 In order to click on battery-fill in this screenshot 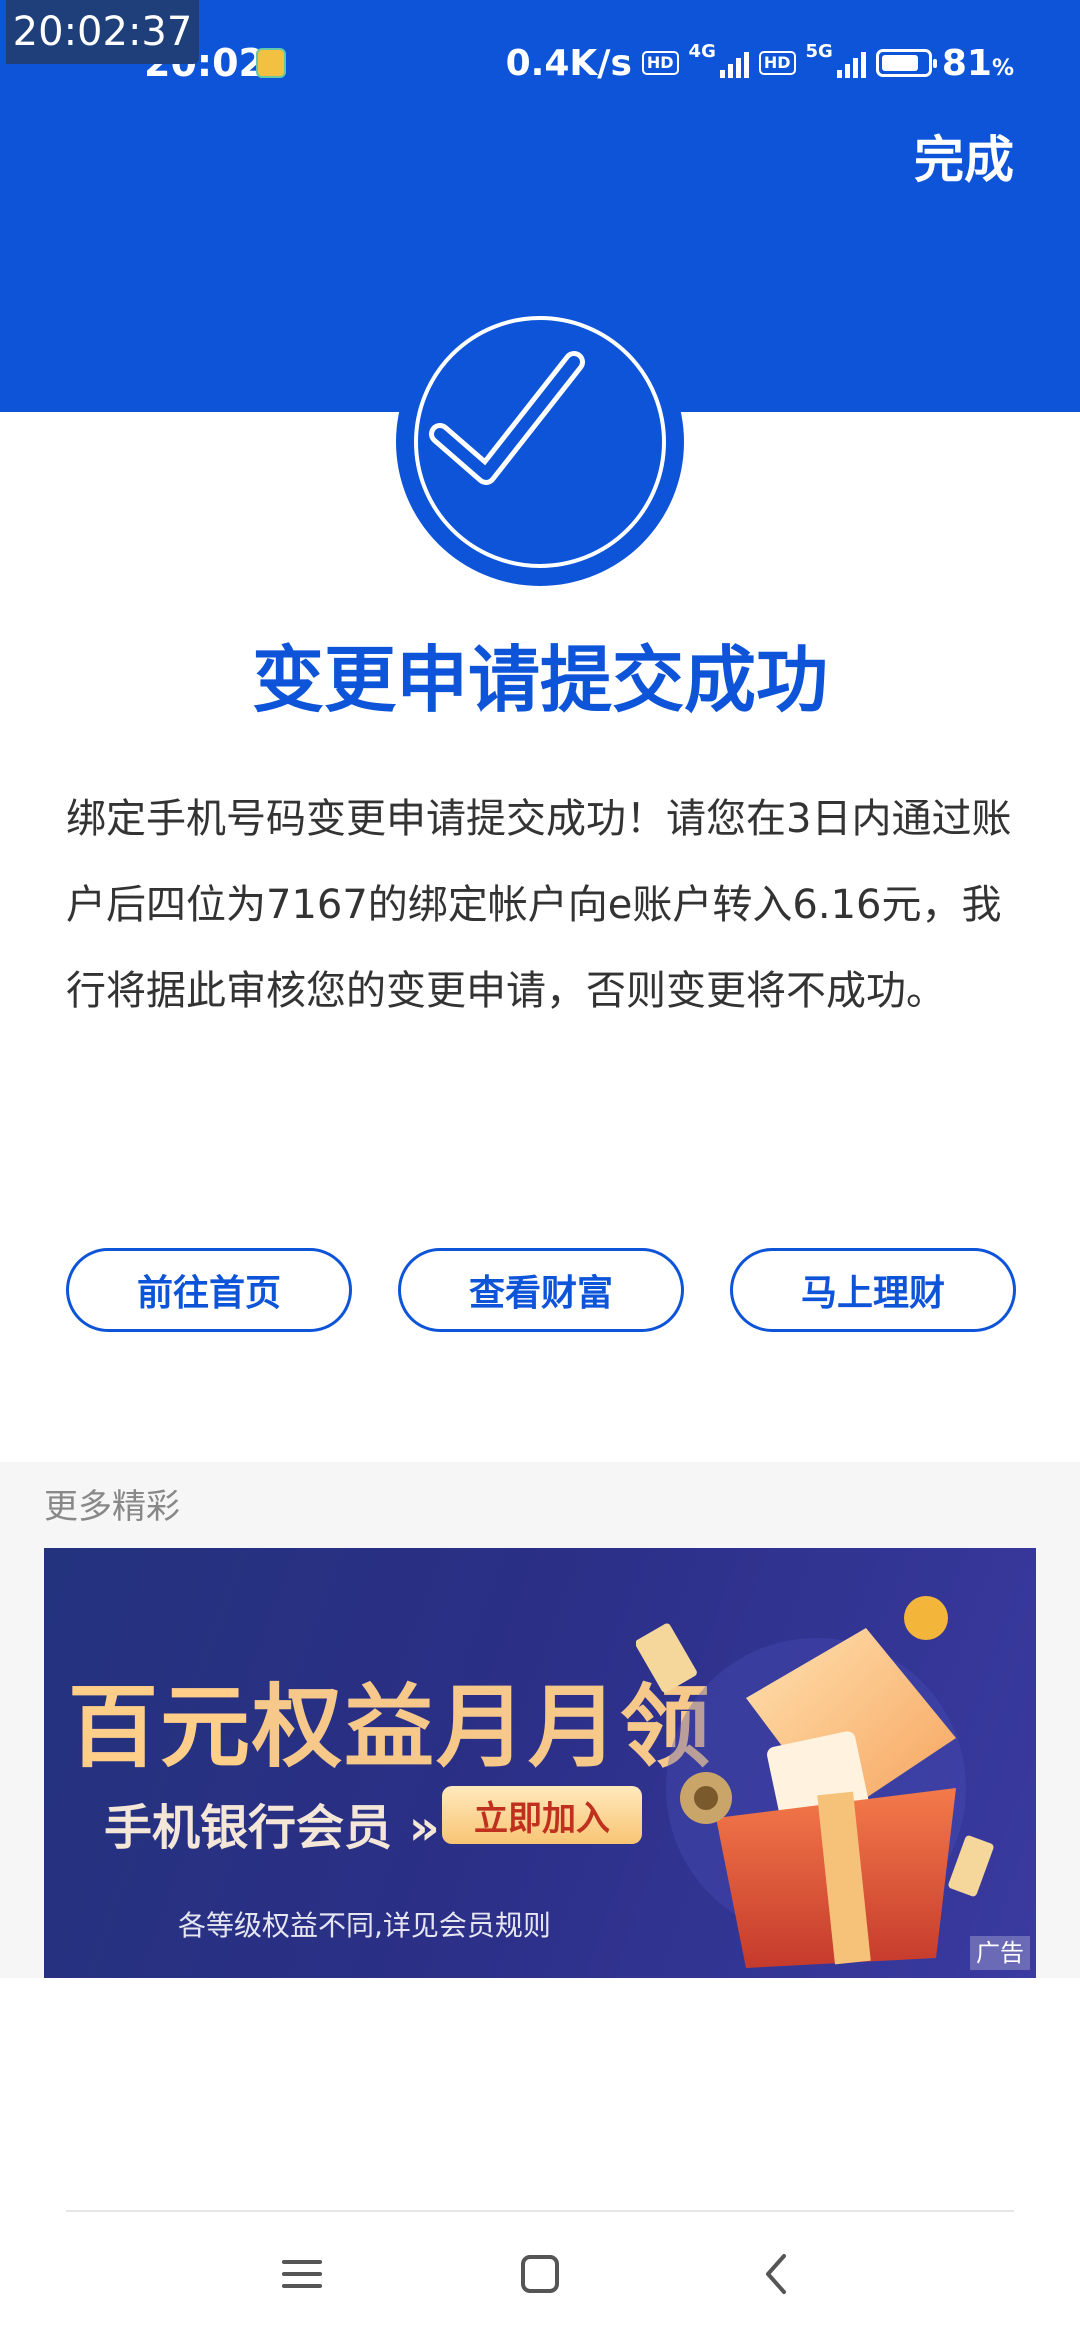, I will do `click(899, 63)`.